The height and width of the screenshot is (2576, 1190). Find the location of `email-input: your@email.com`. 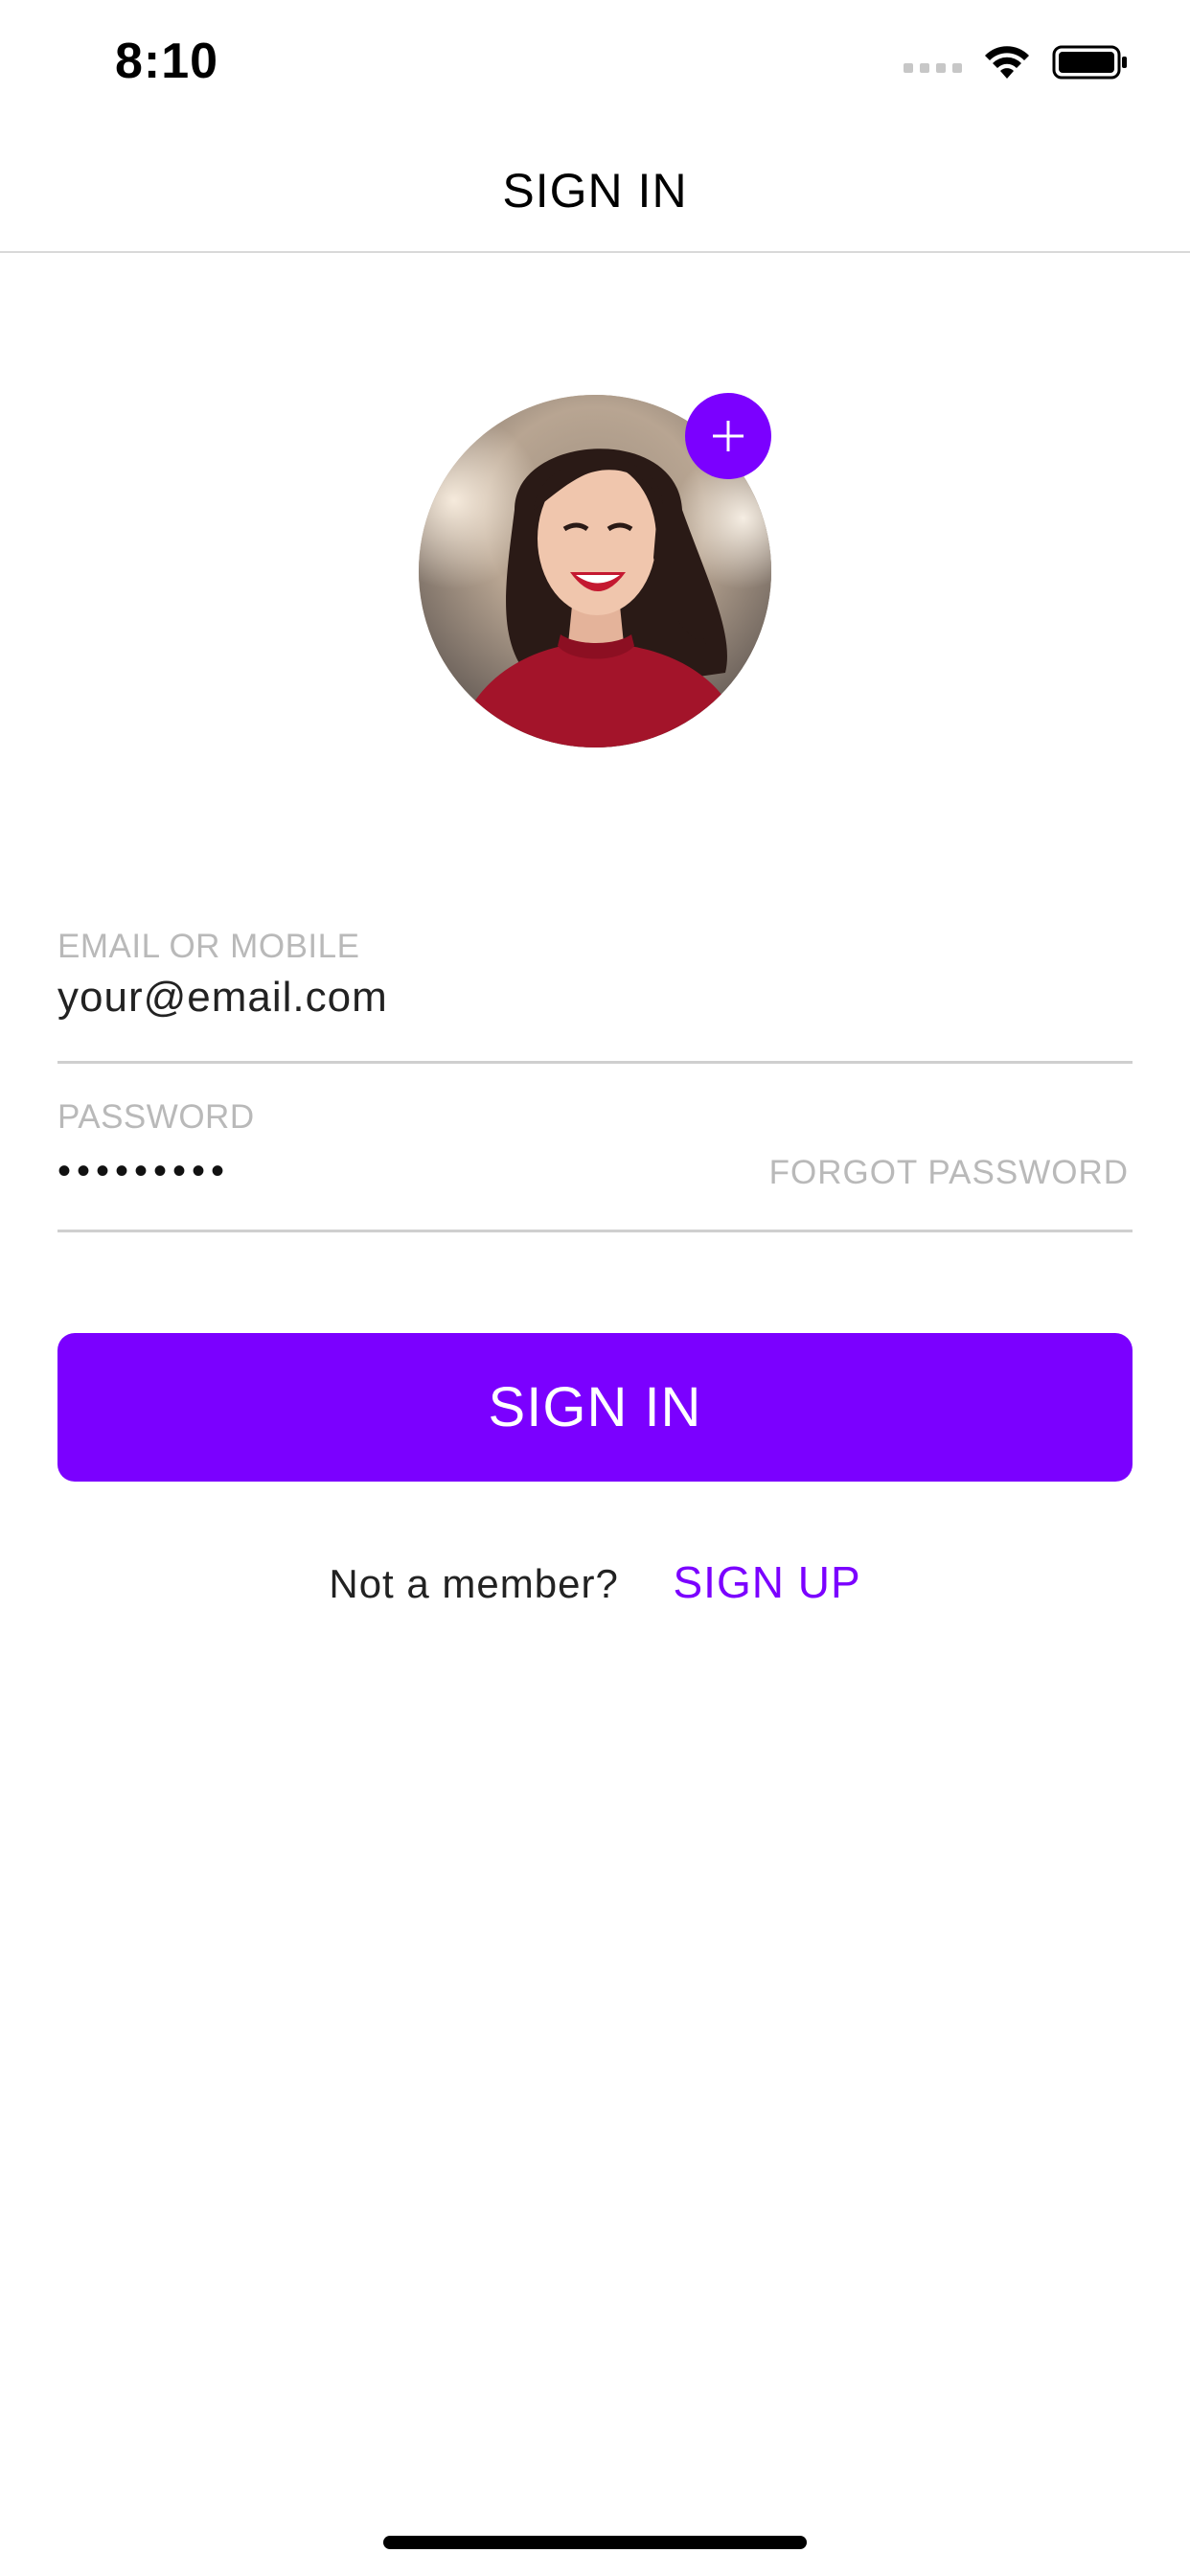

email-input: your@email.com is located at coordinates (222, 998).